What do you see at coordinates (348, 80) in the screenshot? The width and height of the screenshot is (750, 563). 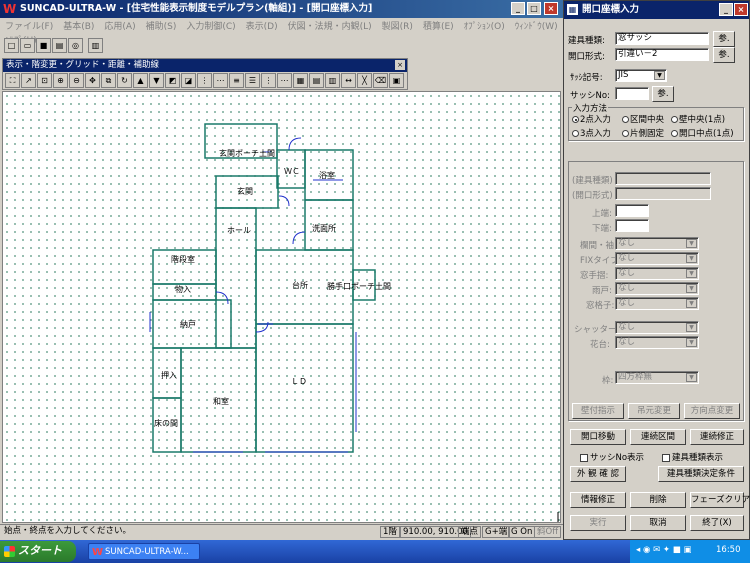 I see `distance-icon: ↔` at bounding box center [348, 80].